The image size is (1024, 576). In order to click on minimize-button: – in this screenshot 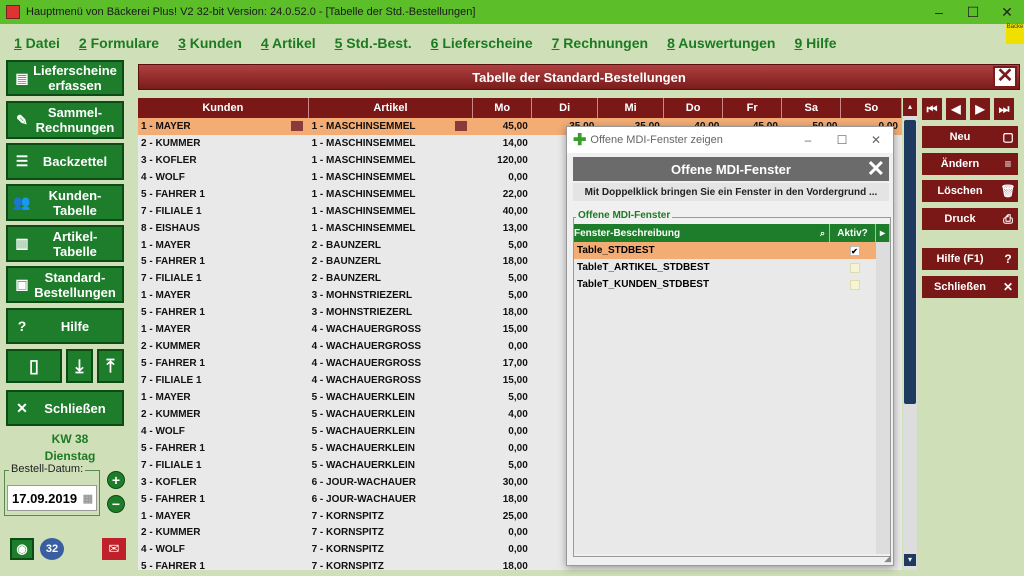, I will do `click(939, 12)`.